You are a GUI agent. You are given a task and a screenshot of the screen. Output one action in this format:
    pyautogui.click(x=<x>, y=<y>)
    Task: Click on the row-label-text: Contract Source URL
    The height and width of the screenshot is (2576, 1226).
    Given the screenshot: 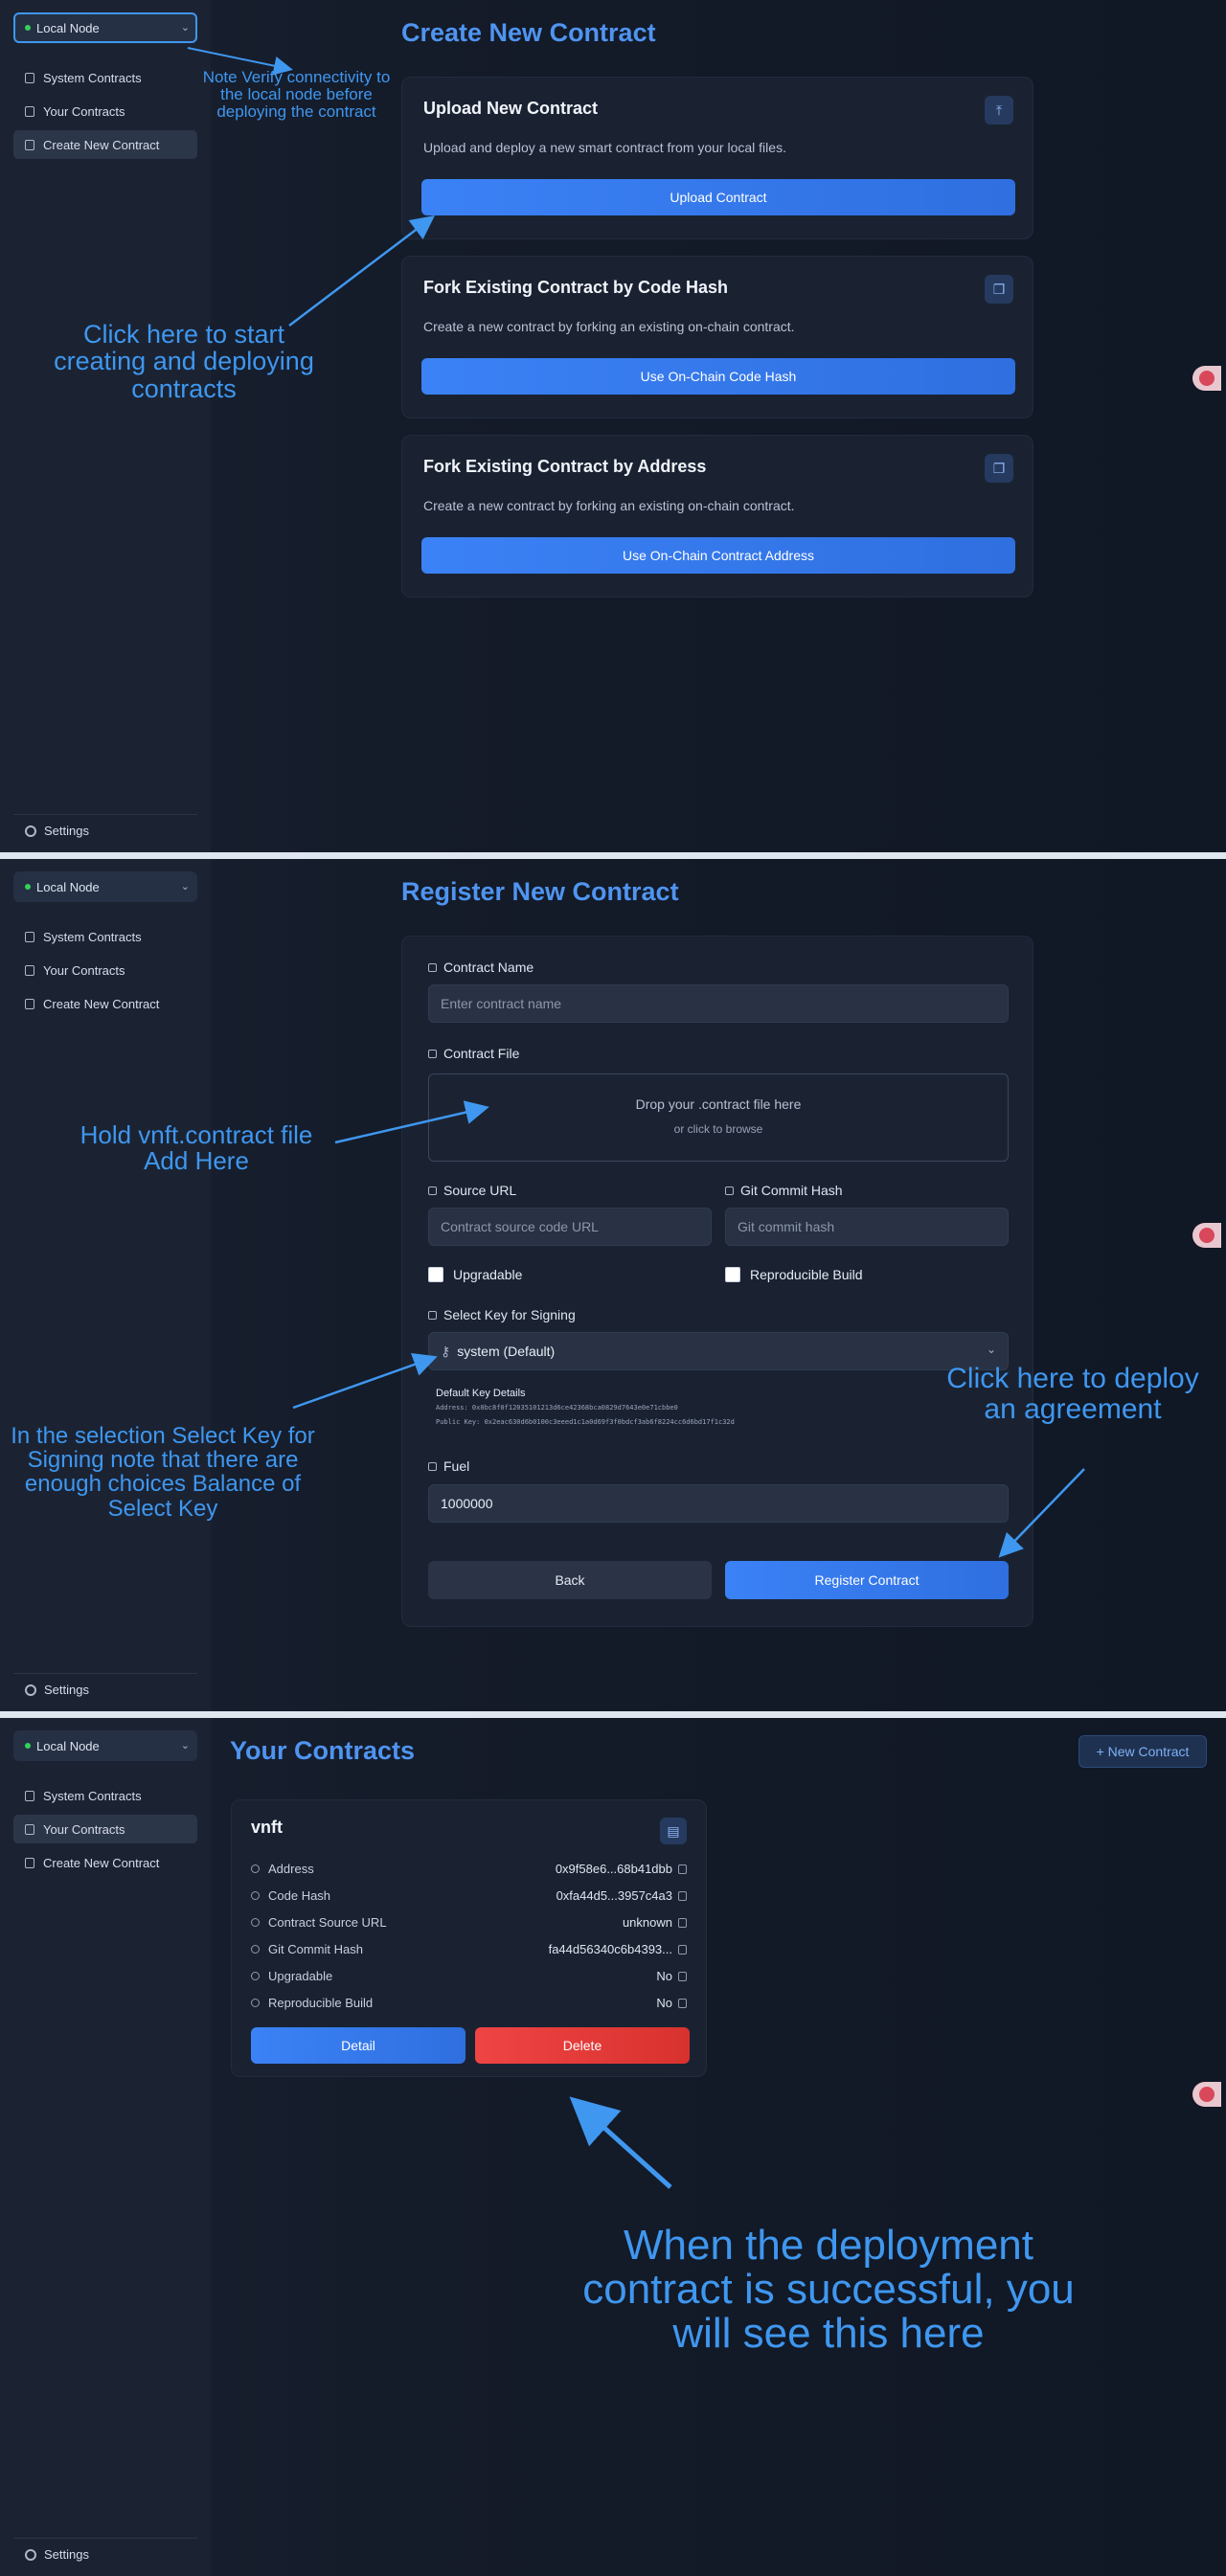 What is the action you would take?
    pyautogui.click(x=327, y=1922)
    